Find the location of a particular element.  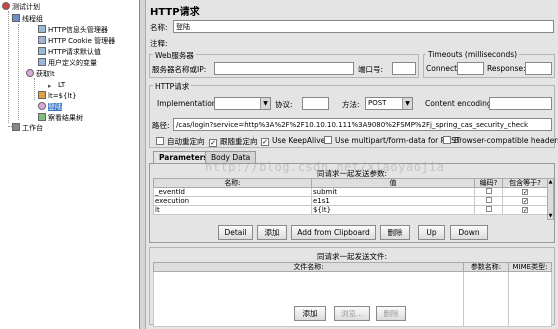

debug-sampler-icon is located at coordinates (42, 95).